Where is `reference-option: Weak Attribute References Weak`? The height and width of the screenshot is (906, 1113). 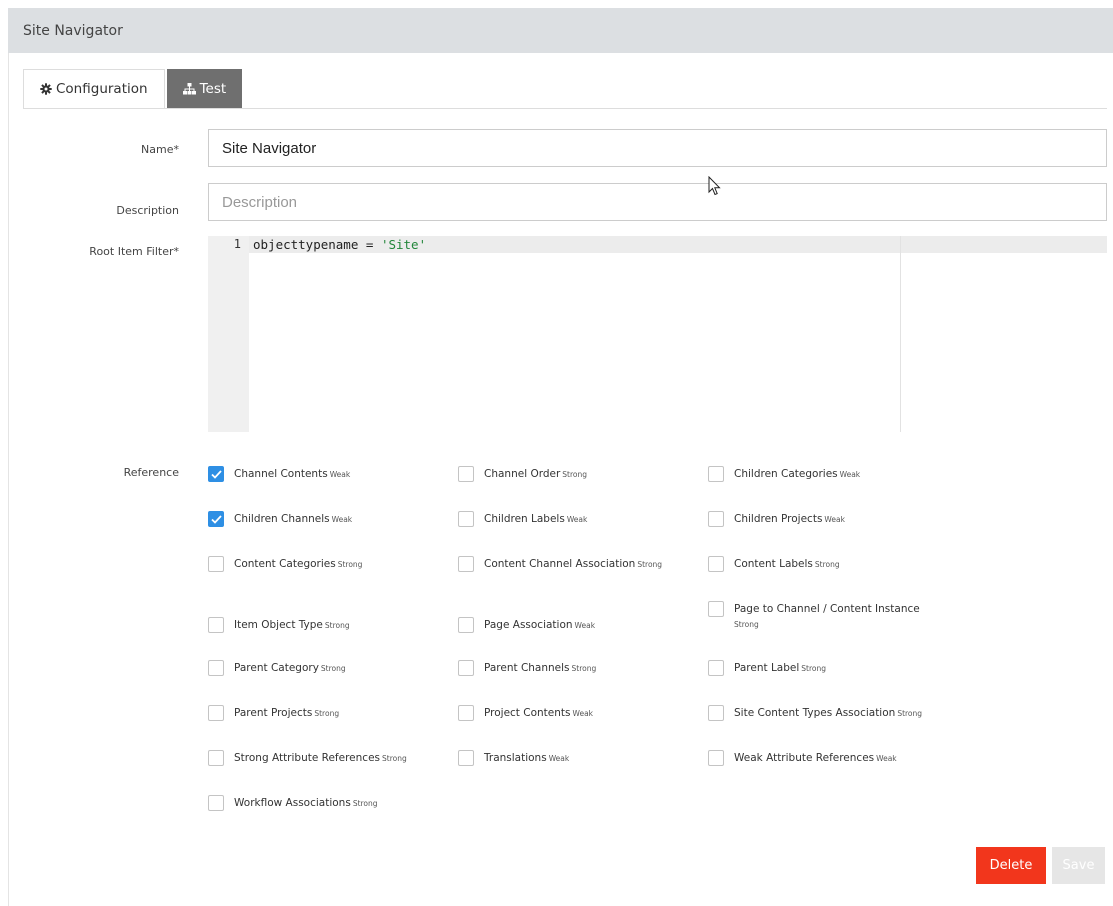 reference-option: Weak Attribute References Weak is located at coordinates (802, 758).